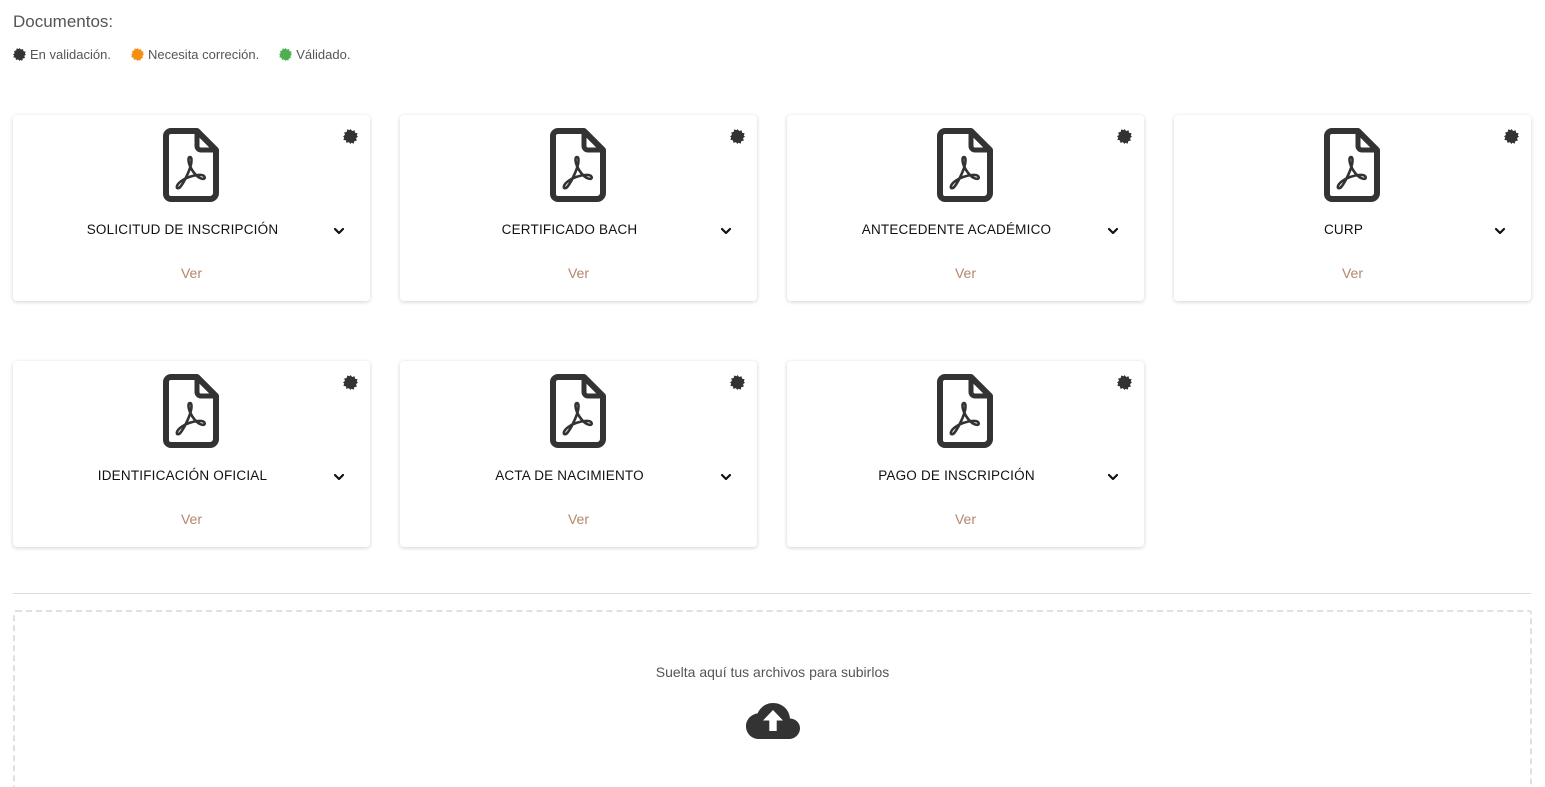 The height and width of the screenshot is (787, 1545). Describe the element at coordinates (772, 593) in the screenshot. I see `section-divider` at that location.